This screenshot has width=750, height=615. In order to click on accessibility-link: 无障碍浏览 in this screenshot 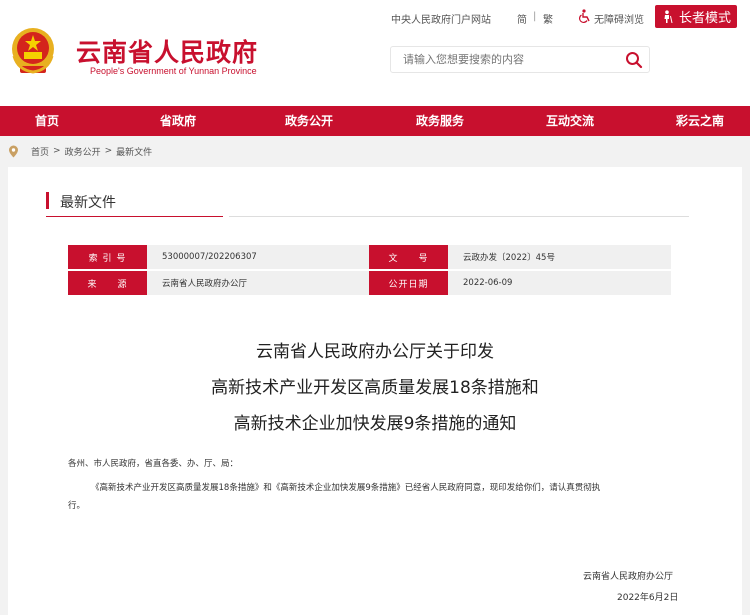, I will do `click(619, 18)`.